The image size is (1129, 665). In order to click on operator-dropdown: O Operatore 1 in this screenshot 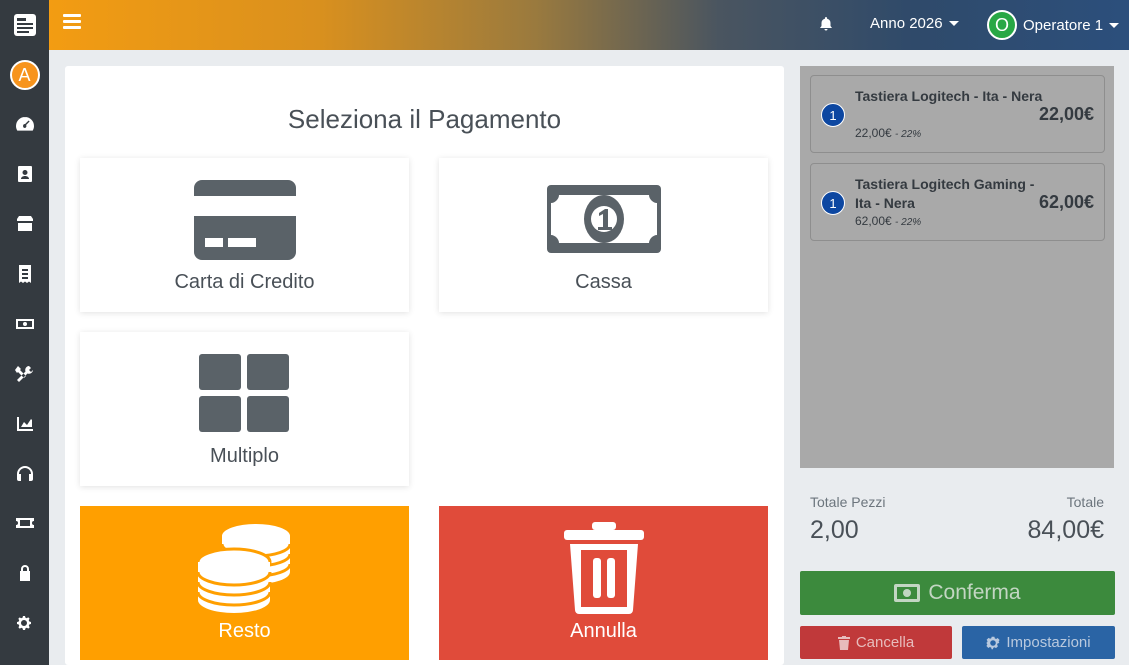, I will do `click(1053, 25)`.